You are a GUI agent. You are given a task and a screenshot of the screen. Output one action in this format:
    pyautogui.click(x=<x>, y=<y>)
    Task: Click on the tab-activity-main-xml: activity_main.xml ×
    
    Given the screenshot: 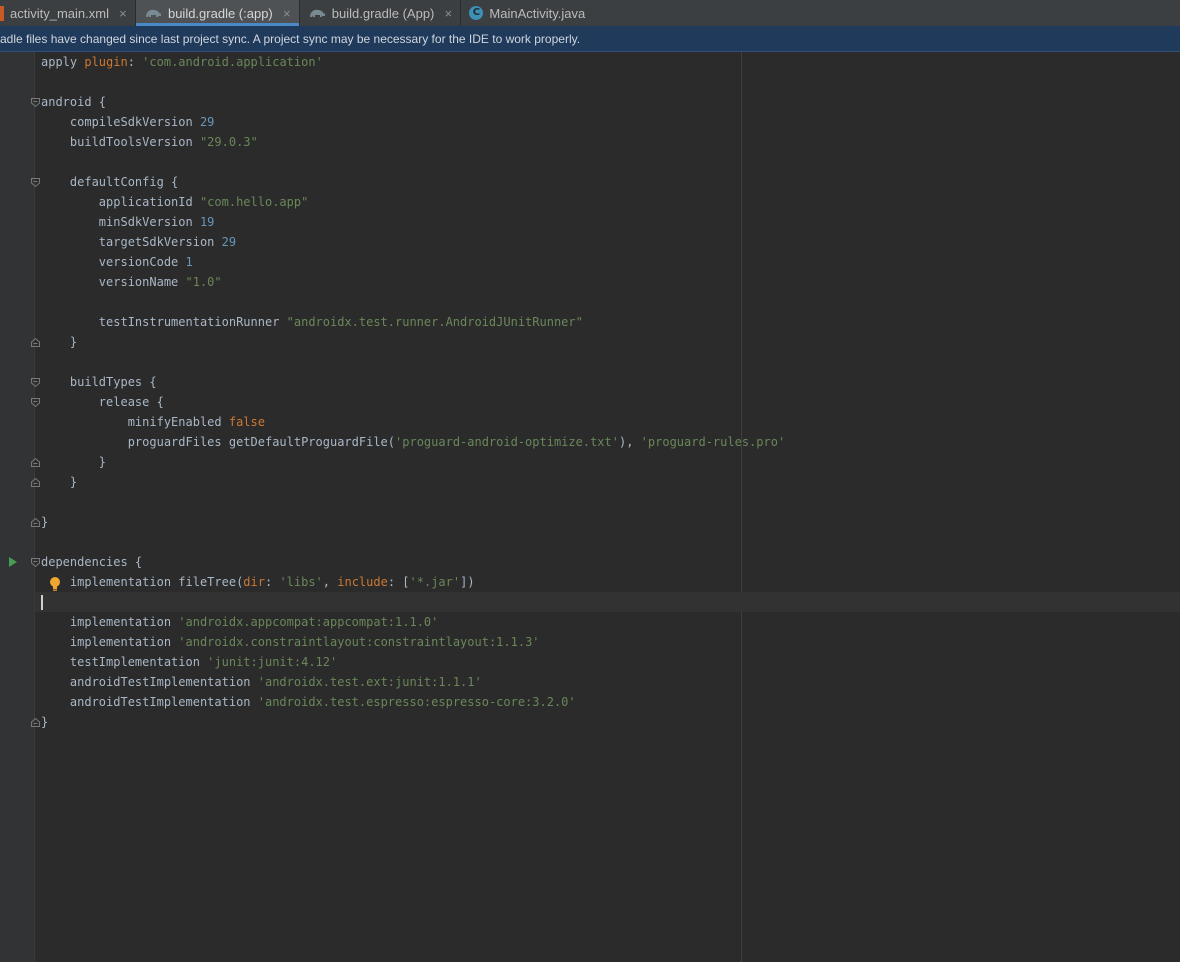 What is the action you would take?
    pyautogui.click(x=67, y=13)
    